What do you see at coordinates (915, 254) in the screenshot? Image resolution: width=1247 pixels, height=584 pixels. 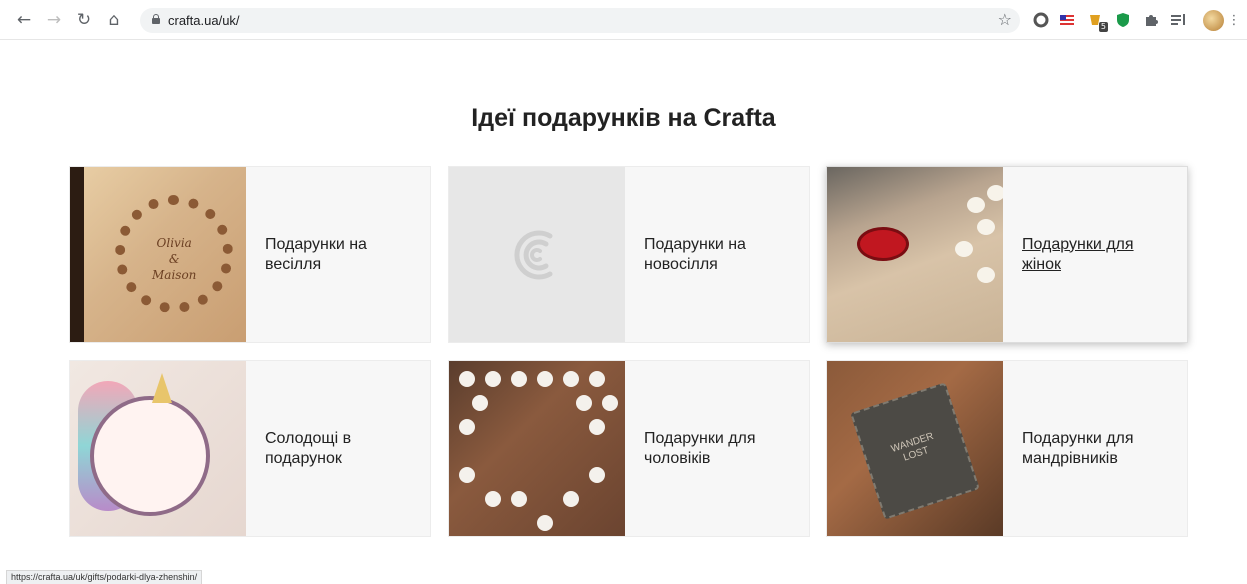 I see `trench-coat-patch-image` at bounding box center [915, 254].